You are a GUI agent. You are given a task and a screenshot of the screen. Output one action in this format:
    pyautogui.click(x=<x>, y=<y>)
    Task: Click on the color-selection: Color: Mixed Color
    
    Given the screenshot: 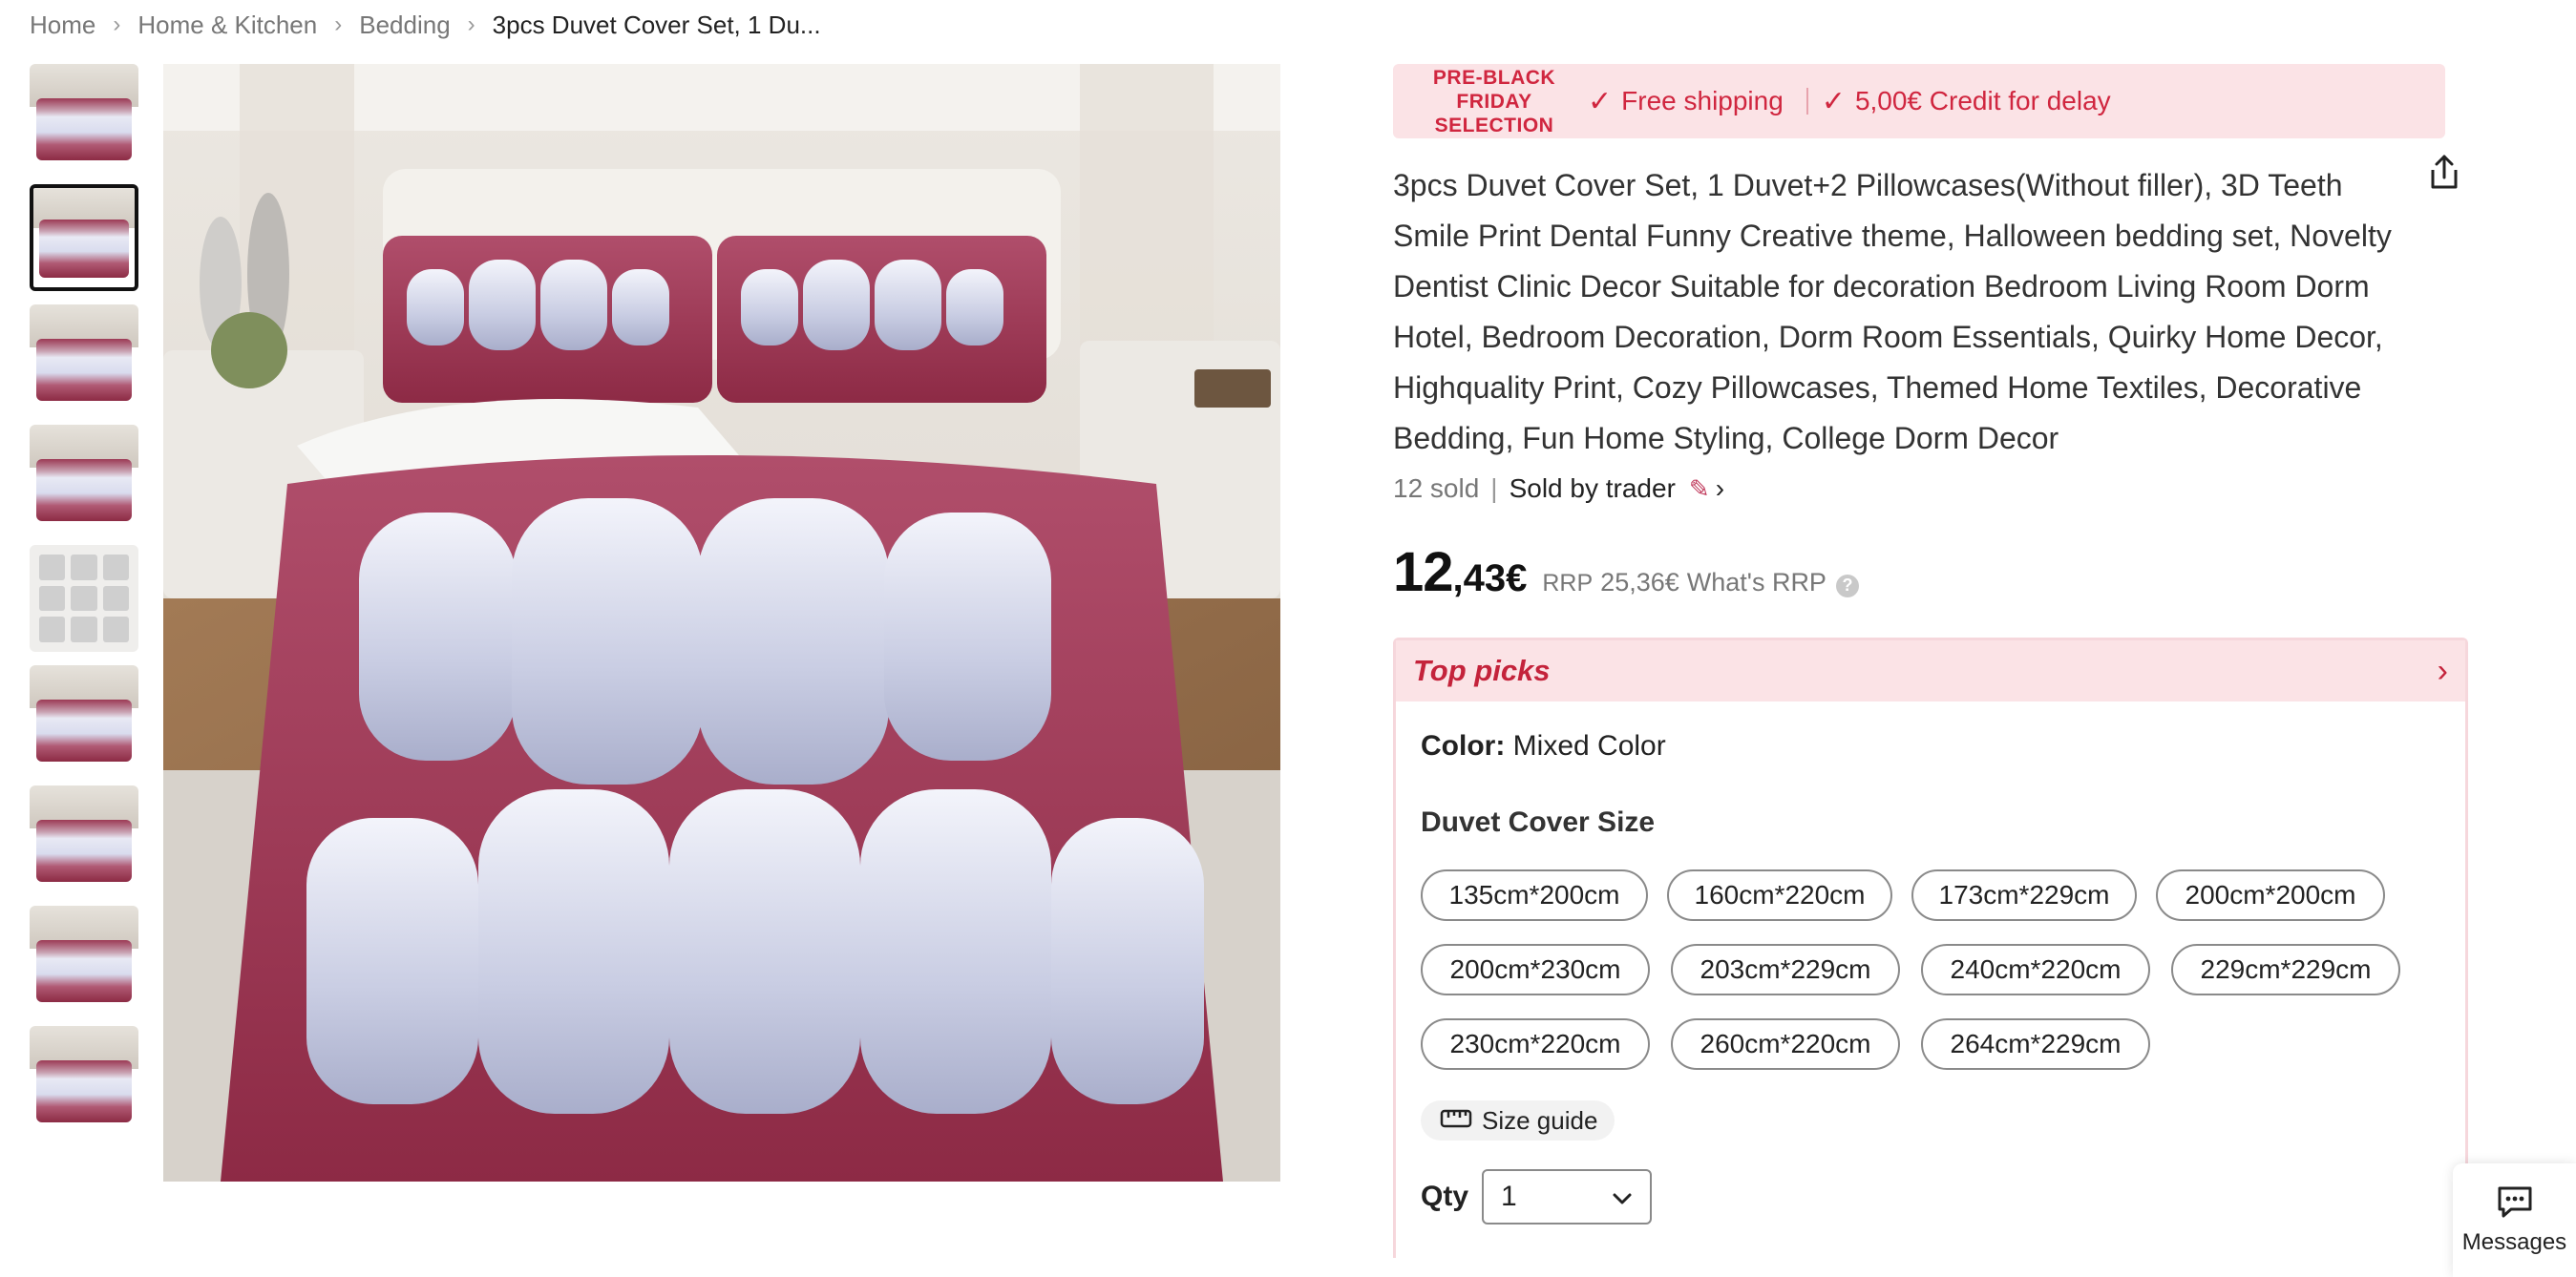 What is the action you would take?
    pyautogui.click(x=1543, y=746)
    